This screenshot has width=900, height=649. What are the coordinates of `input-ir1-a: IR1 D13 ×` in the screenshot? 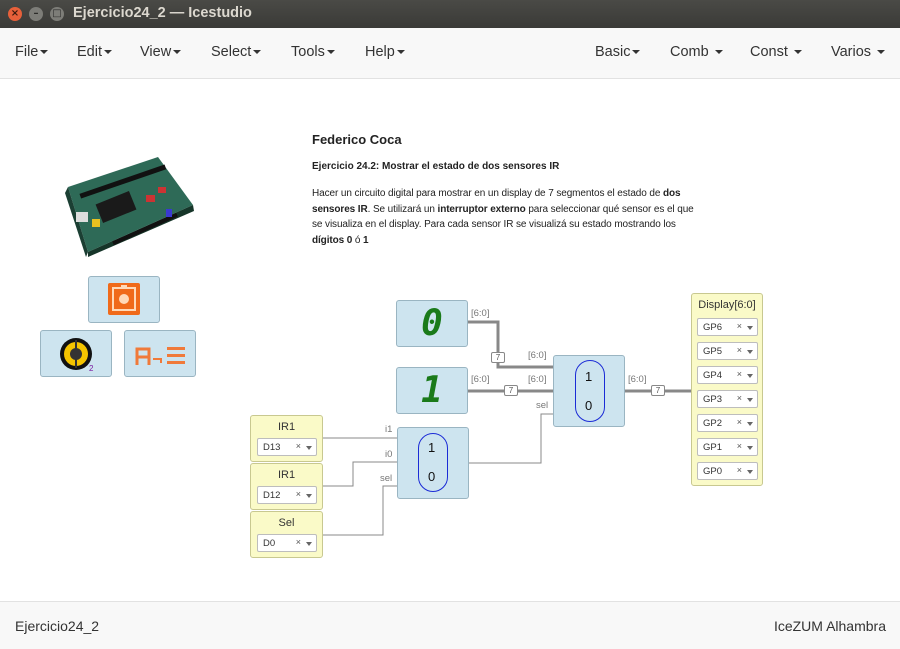 It's located at (286, 438).